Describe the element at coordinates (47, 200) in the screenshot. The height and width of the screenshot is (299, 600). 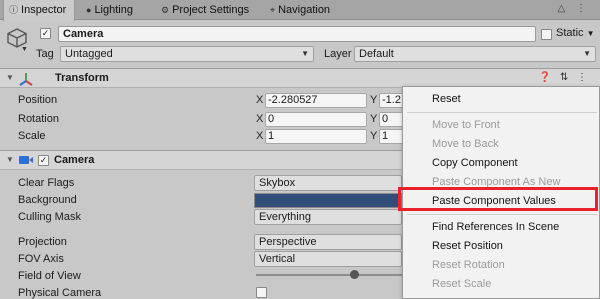
I see `background-label: Background` at that location.